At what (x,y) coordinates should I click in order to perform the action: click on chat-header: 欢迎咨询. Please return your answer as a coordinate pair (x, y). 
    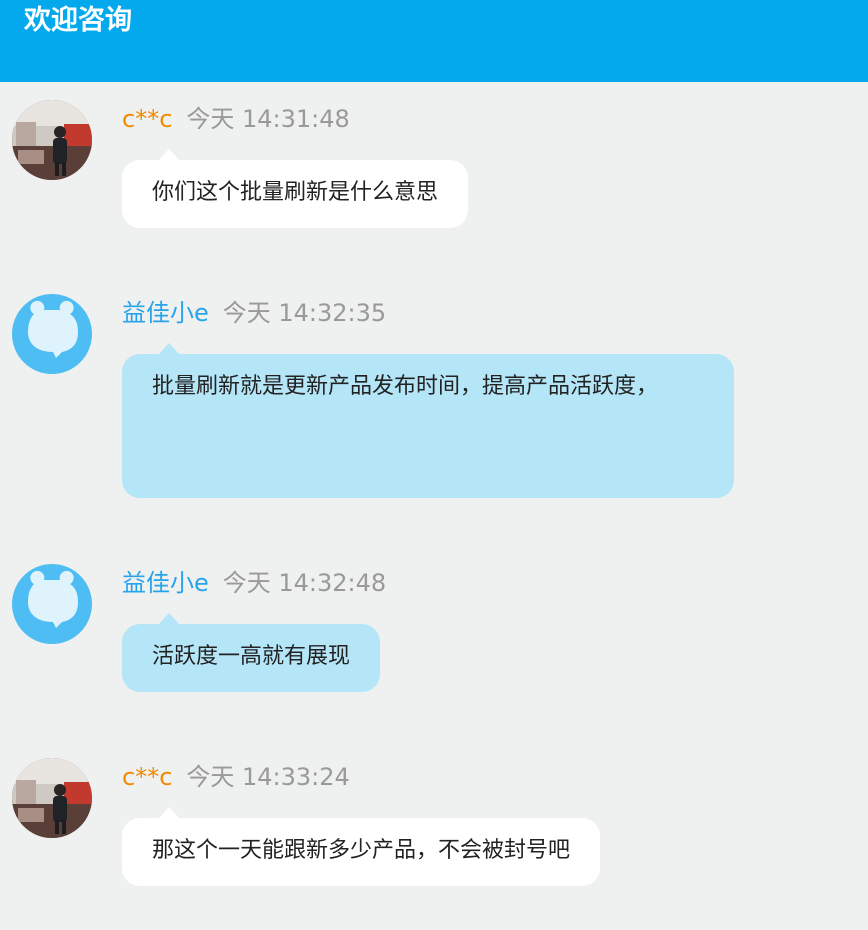
    Looking at the image, I should click on (434, 41).